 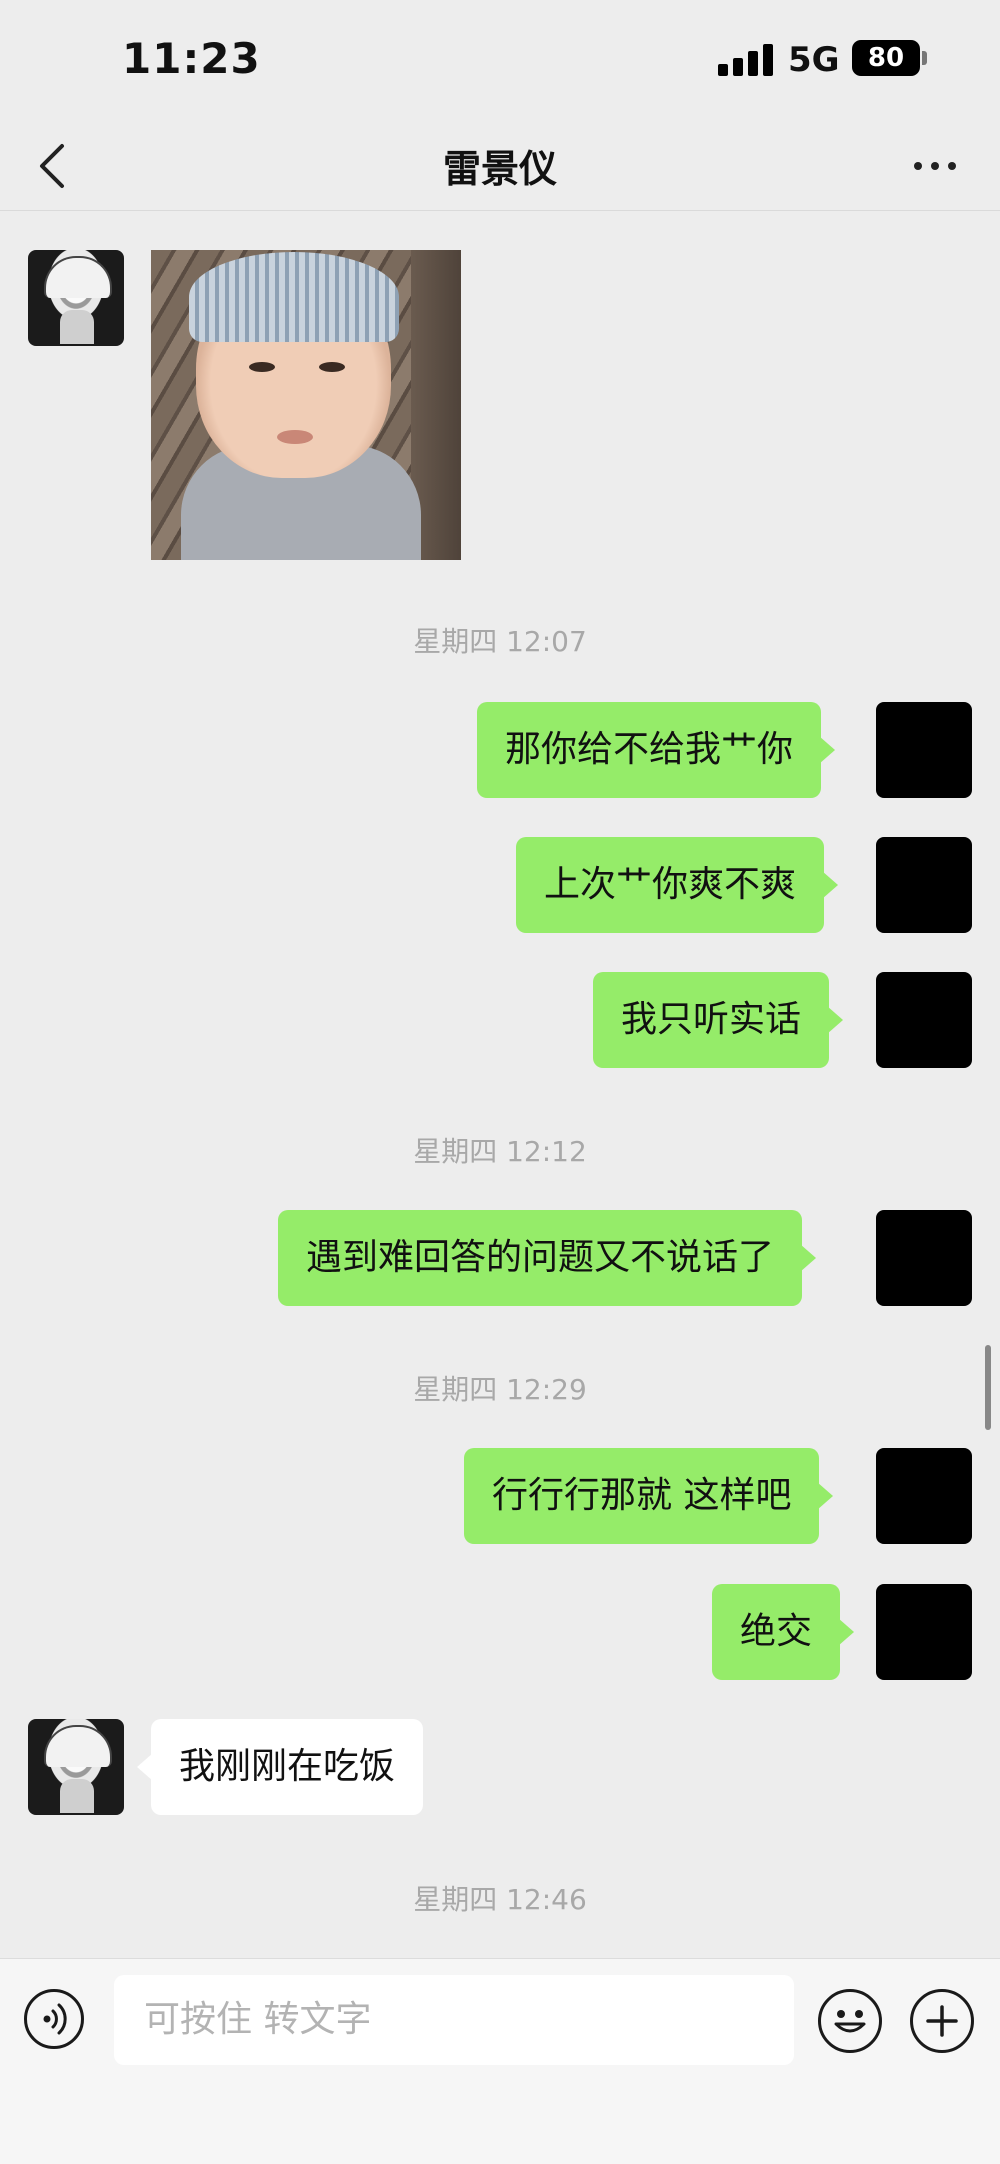 I want to click on status-time: 11:23, so click(x=191, y=58).